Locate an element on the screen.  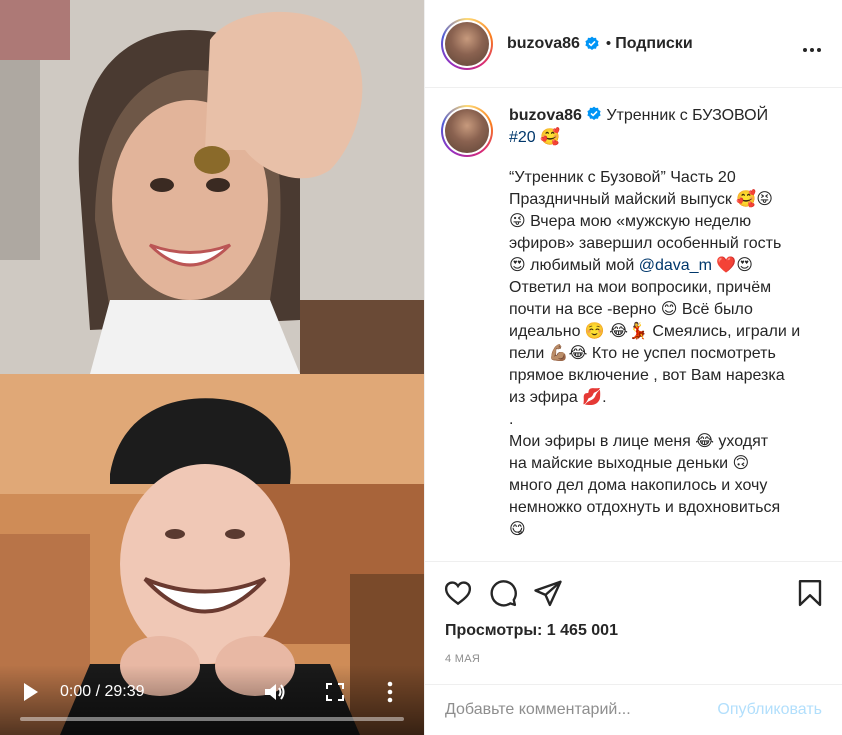
caption-title: Утренник с БУЗОВОЙ is located at coordinates (687, 115).